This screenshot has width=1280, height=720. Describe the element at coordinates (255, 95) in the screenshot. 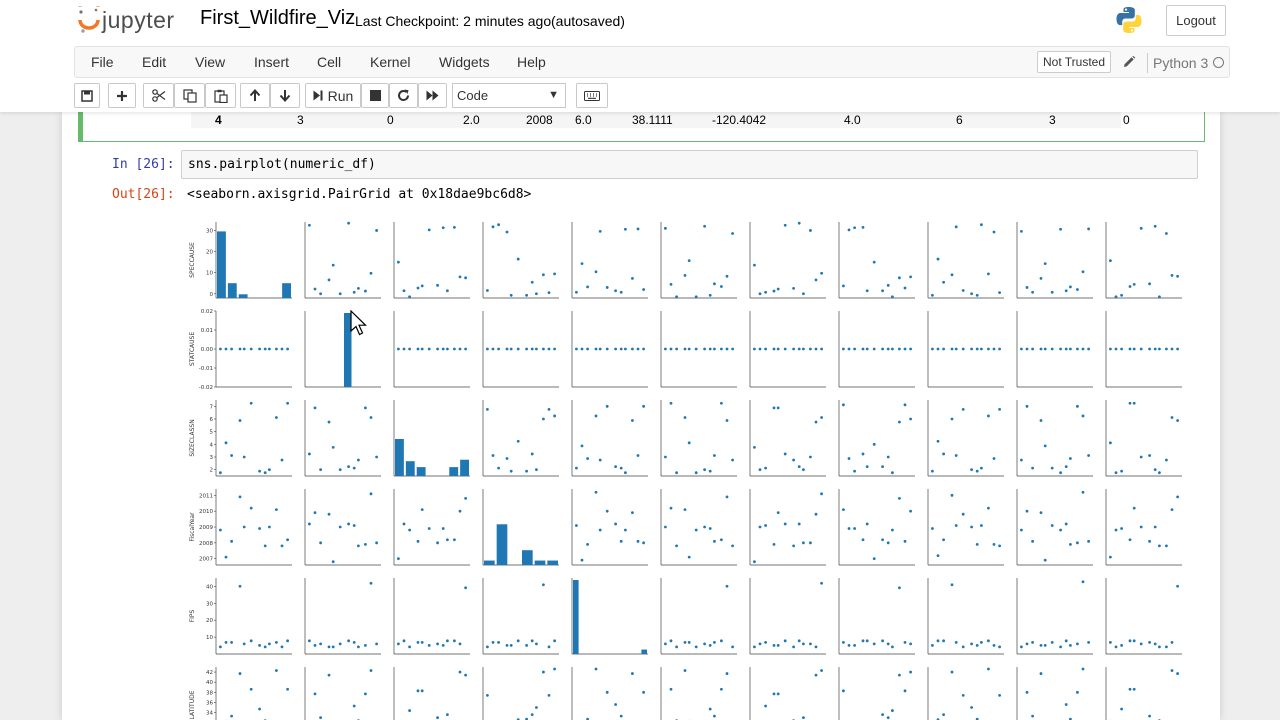

I see `move-up-button` at that location.